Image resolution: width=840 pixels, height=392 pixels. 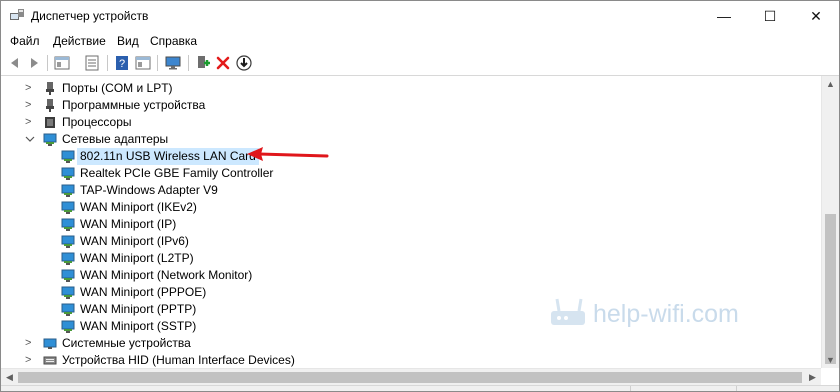 I want to click on tree-item-label: Сетевые адаптеры, so click(x=115, y=139).